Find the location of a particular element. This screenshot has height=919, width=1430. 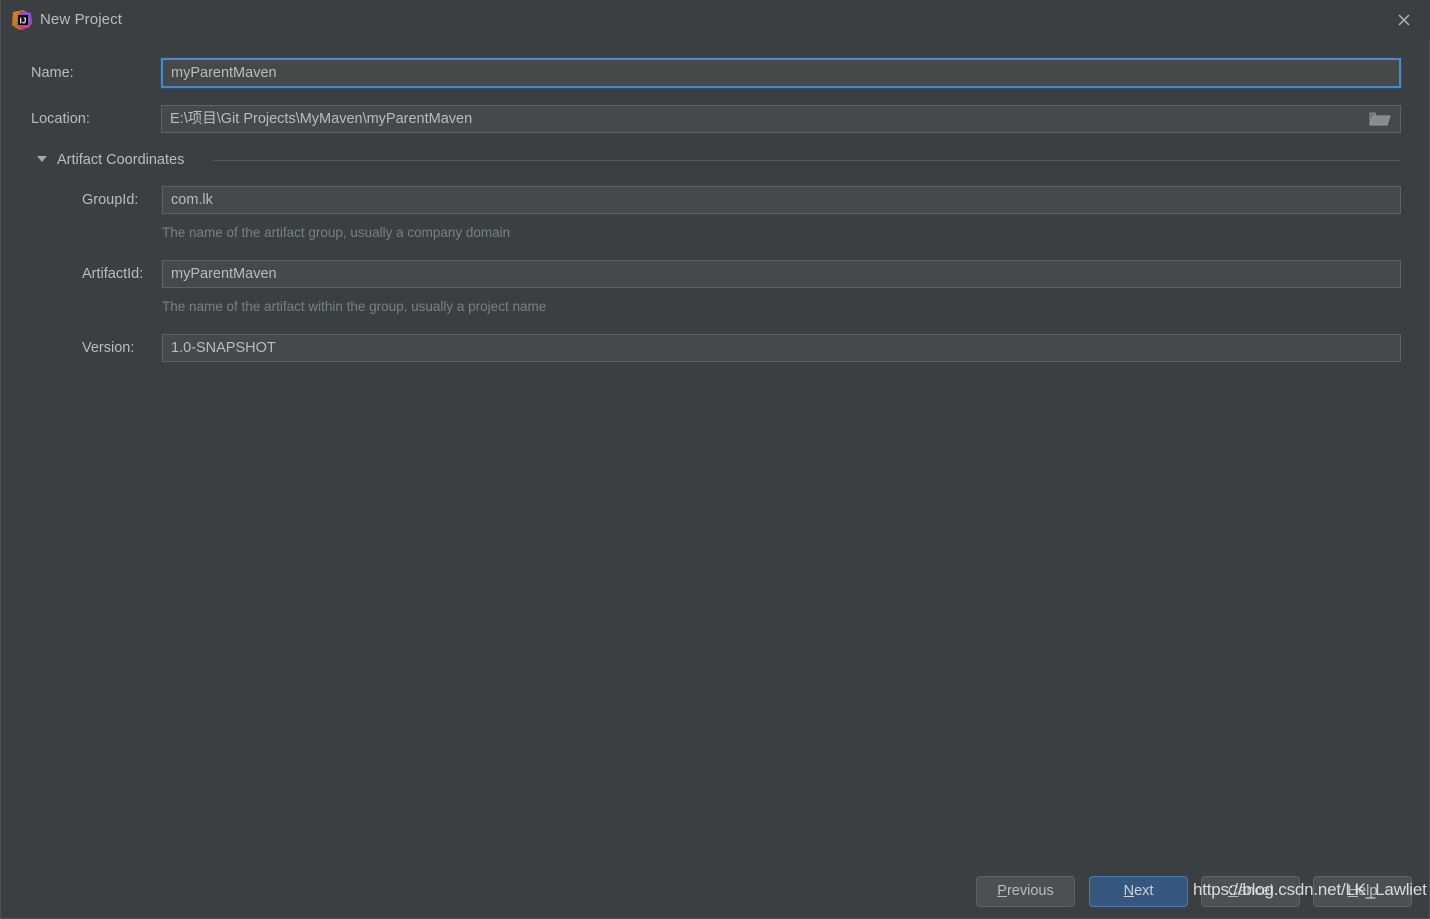

help-button: Help is located at coordinates (1362, 891).